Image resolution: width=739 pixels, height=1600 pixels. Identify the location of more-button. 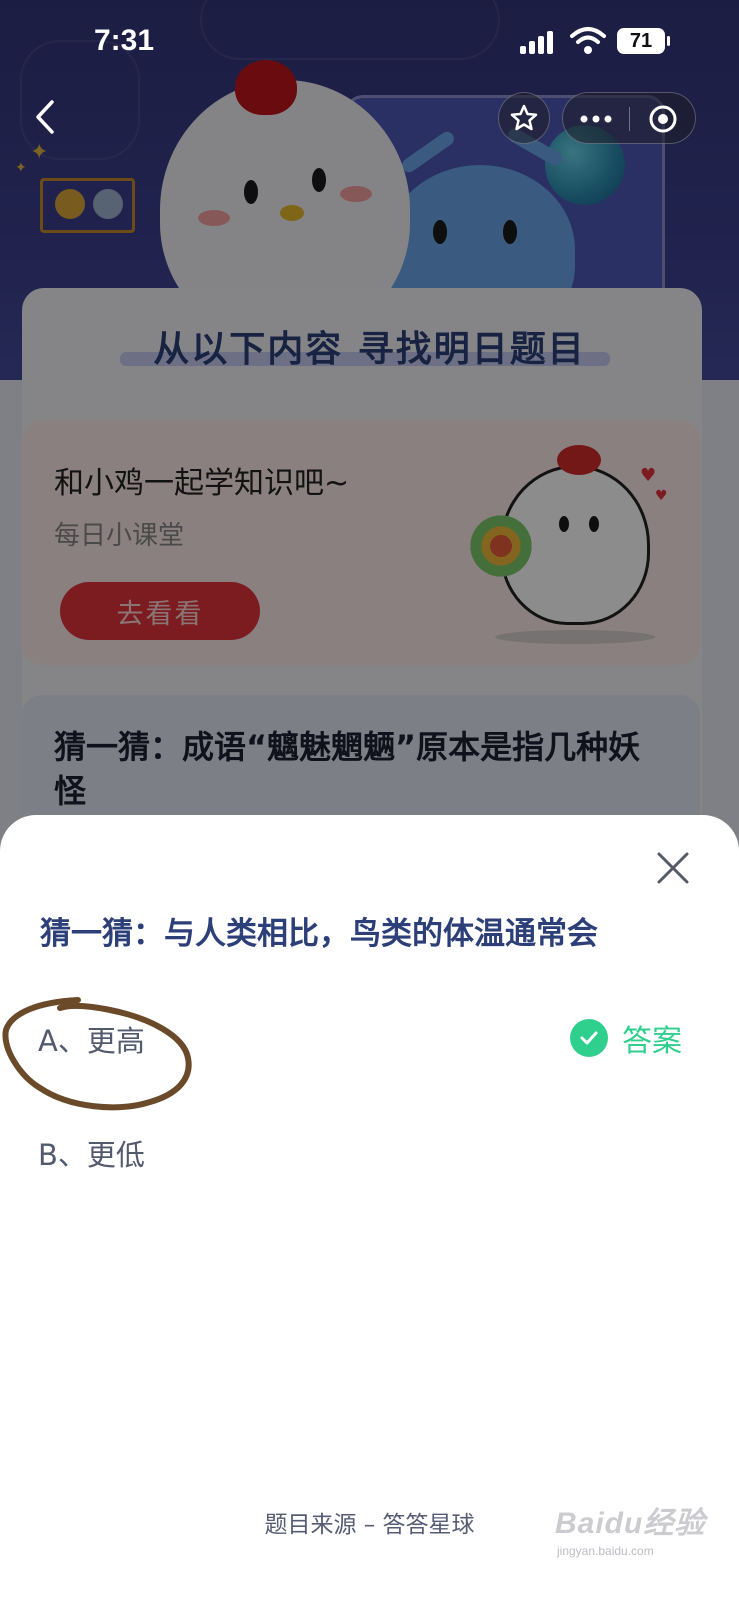
(596, 119).